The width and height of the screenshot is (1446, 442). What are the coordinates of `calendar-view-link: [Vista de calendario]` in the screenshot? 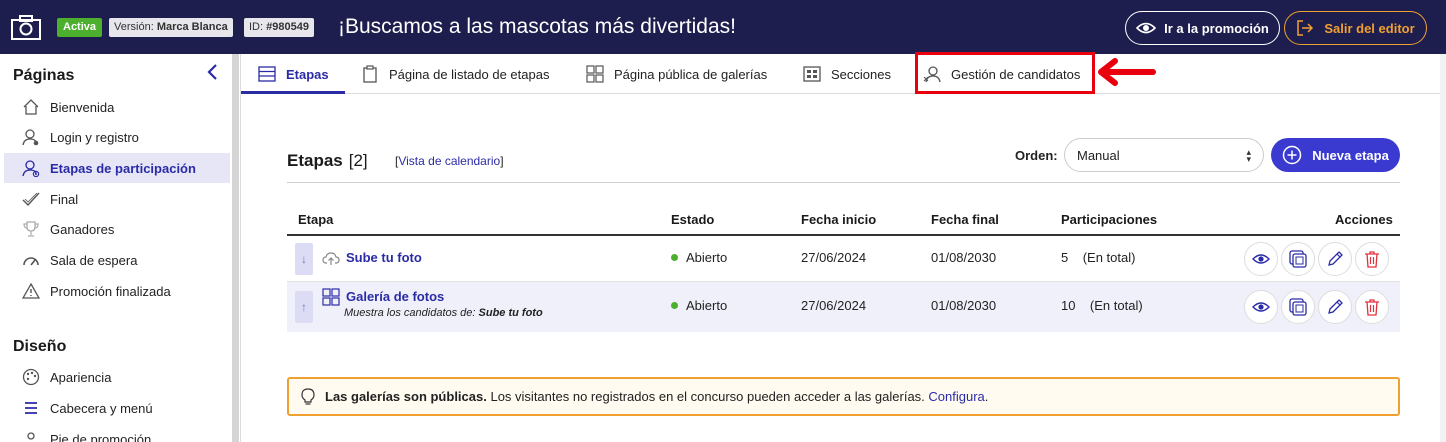 It's located at (449, 161).